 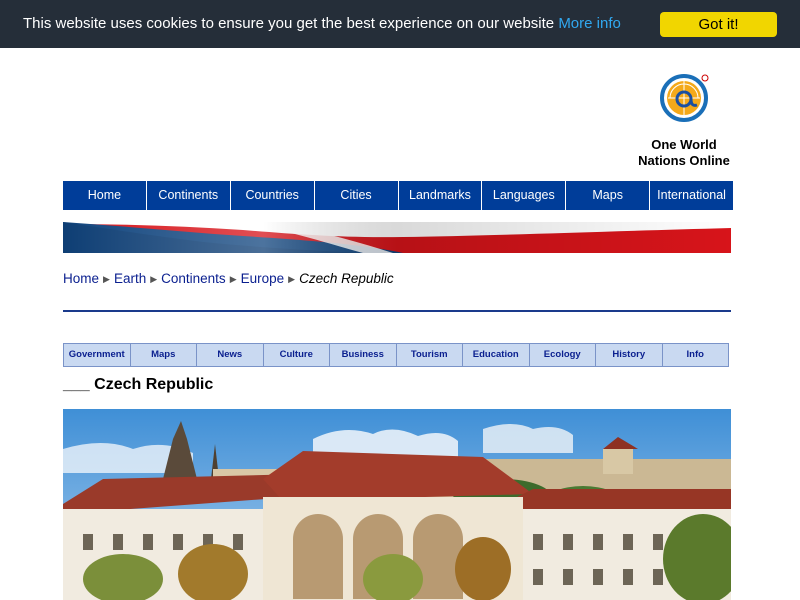 What do you see at coordinates (430, 355) in the screenshot?
I see `subnav-tourism: Tourism` at bounding box center [430, 355].